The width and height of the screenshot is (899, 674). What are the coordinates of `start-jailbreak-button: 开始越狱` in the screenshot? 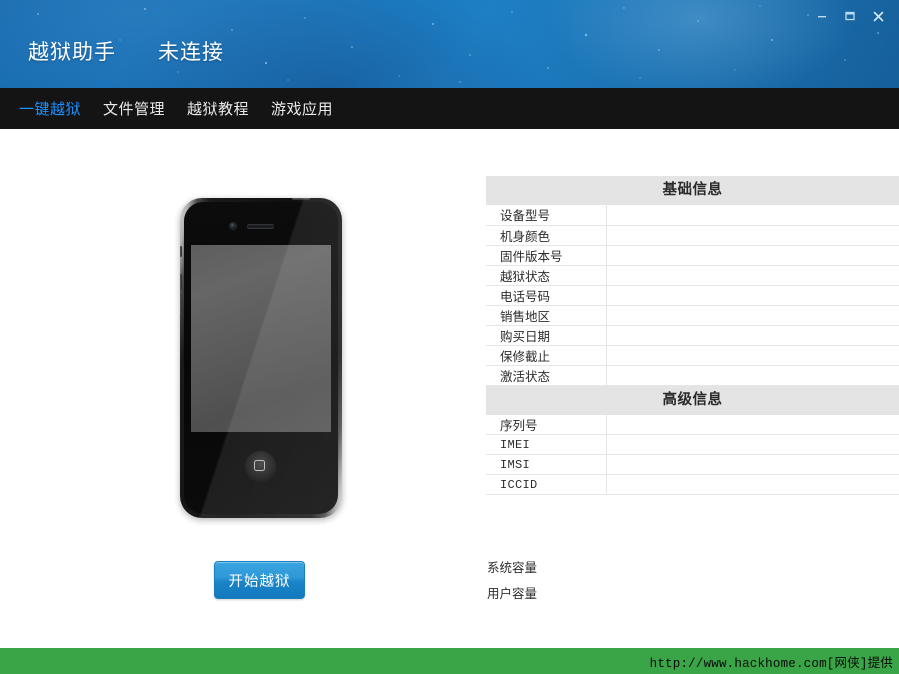 It's located at (259, 580).